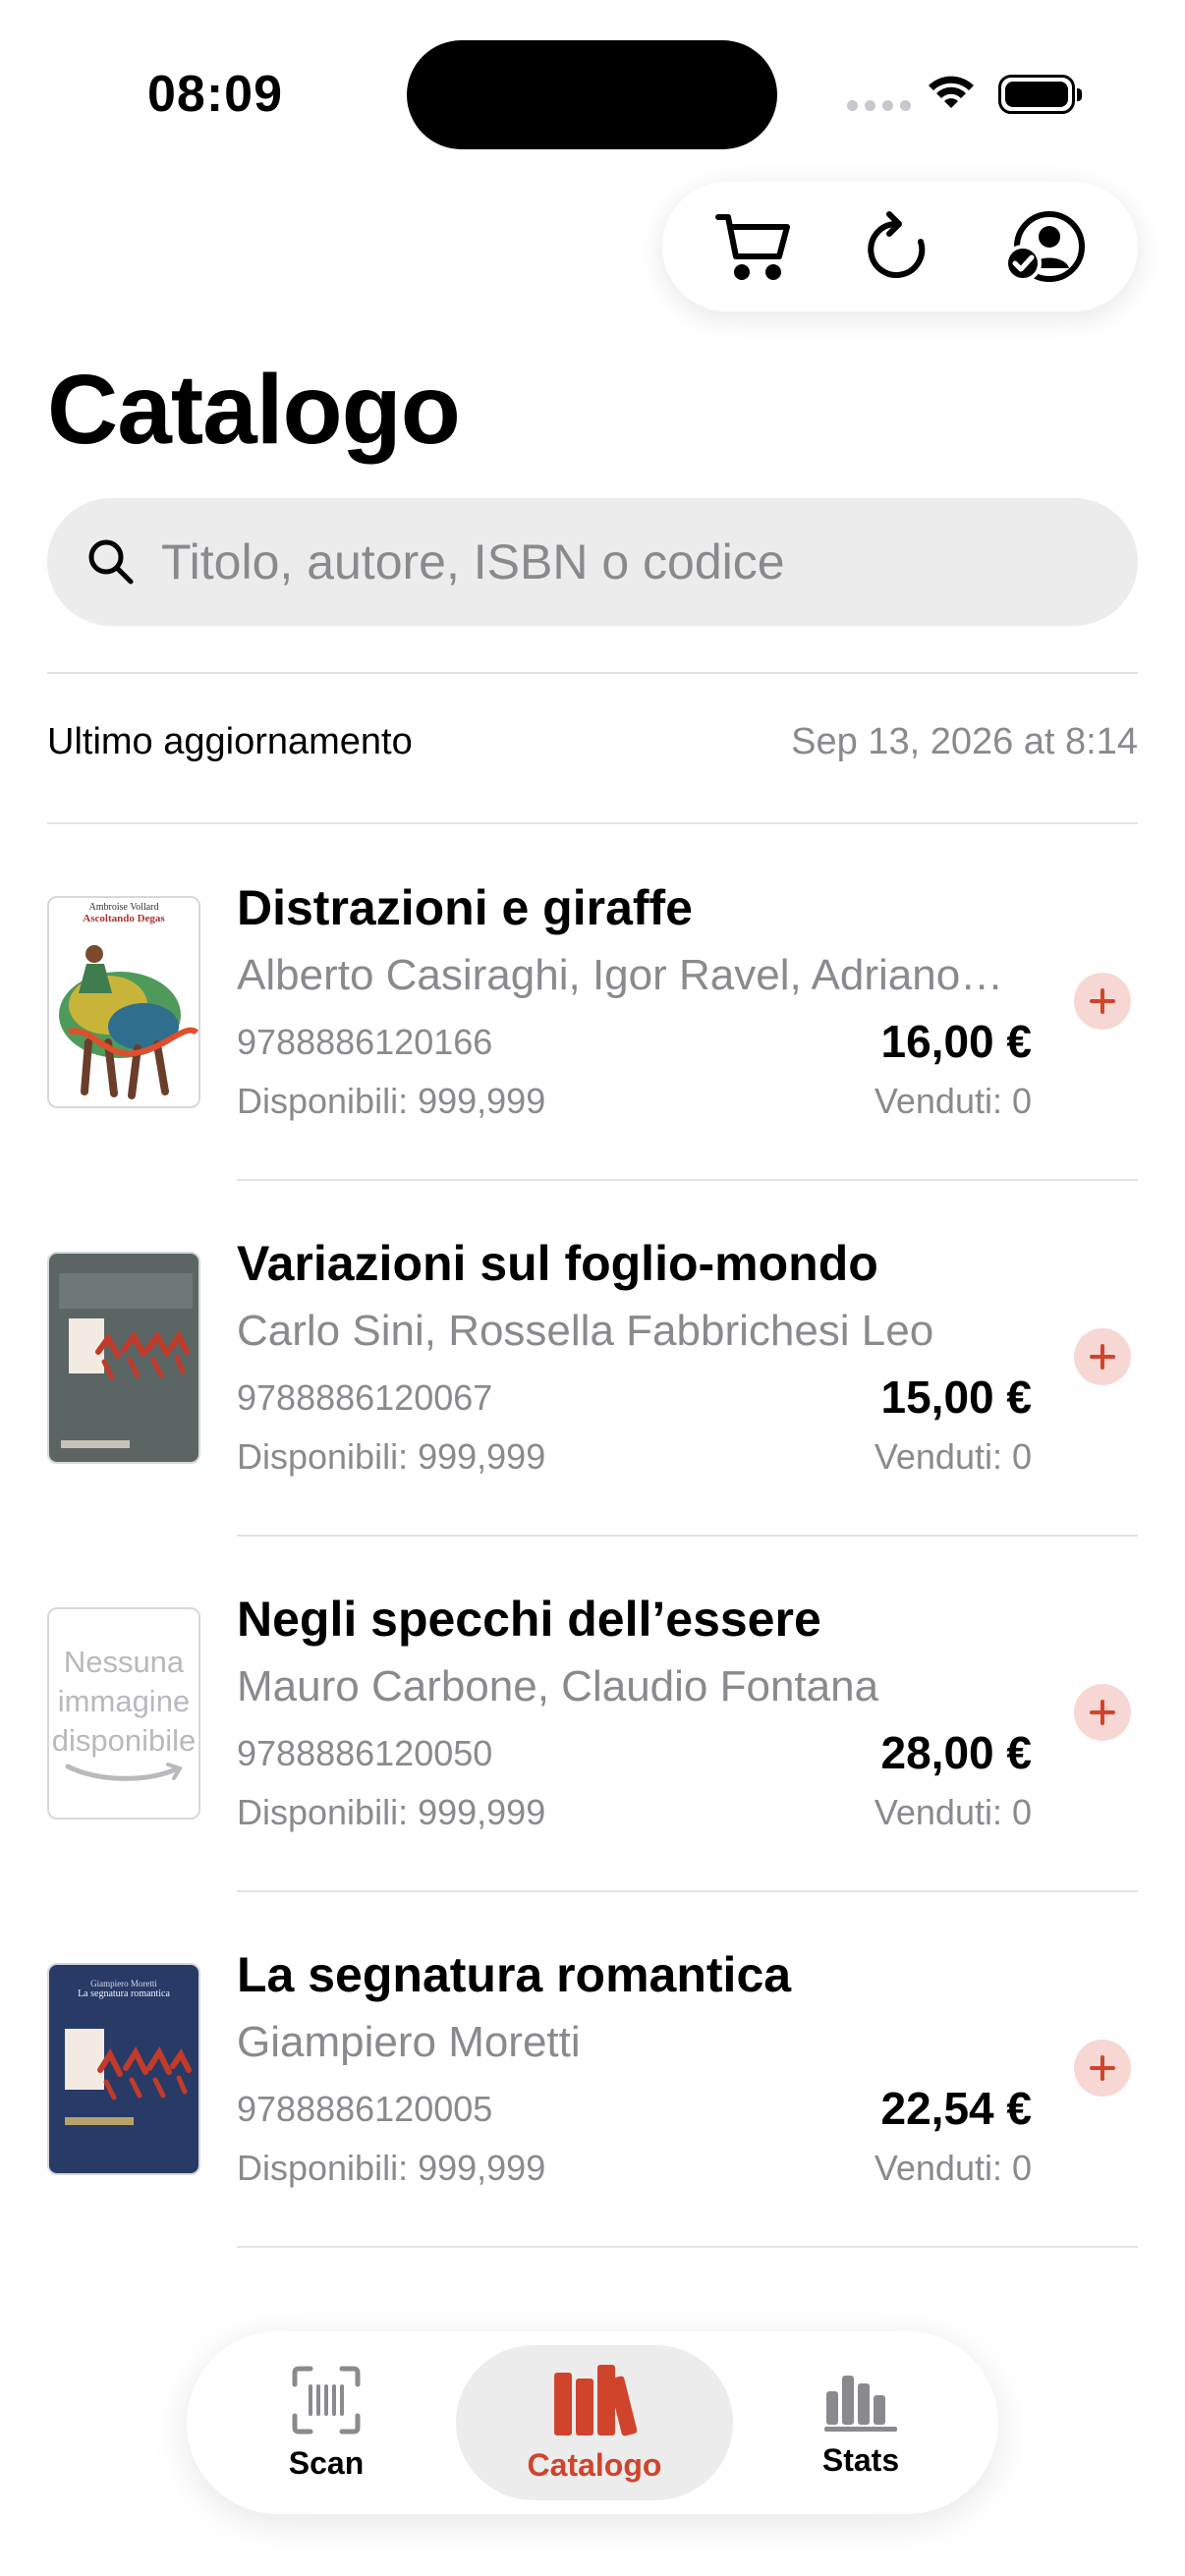 This screenshot has height=2576, width=1185. Describe the element at coordinates (596, 2400) in the screenshot. I see `books-icon` at that location.